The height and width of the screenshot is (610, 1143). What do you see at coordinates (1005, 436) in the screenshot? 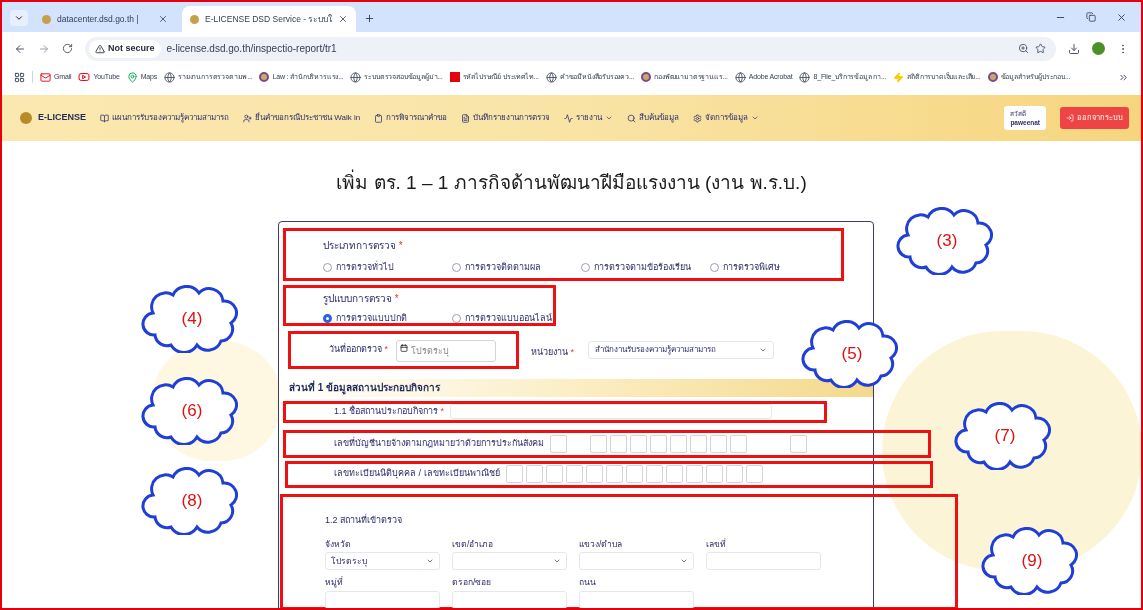
I see `callout-number: (7)` at bounding box center [1005, 436].